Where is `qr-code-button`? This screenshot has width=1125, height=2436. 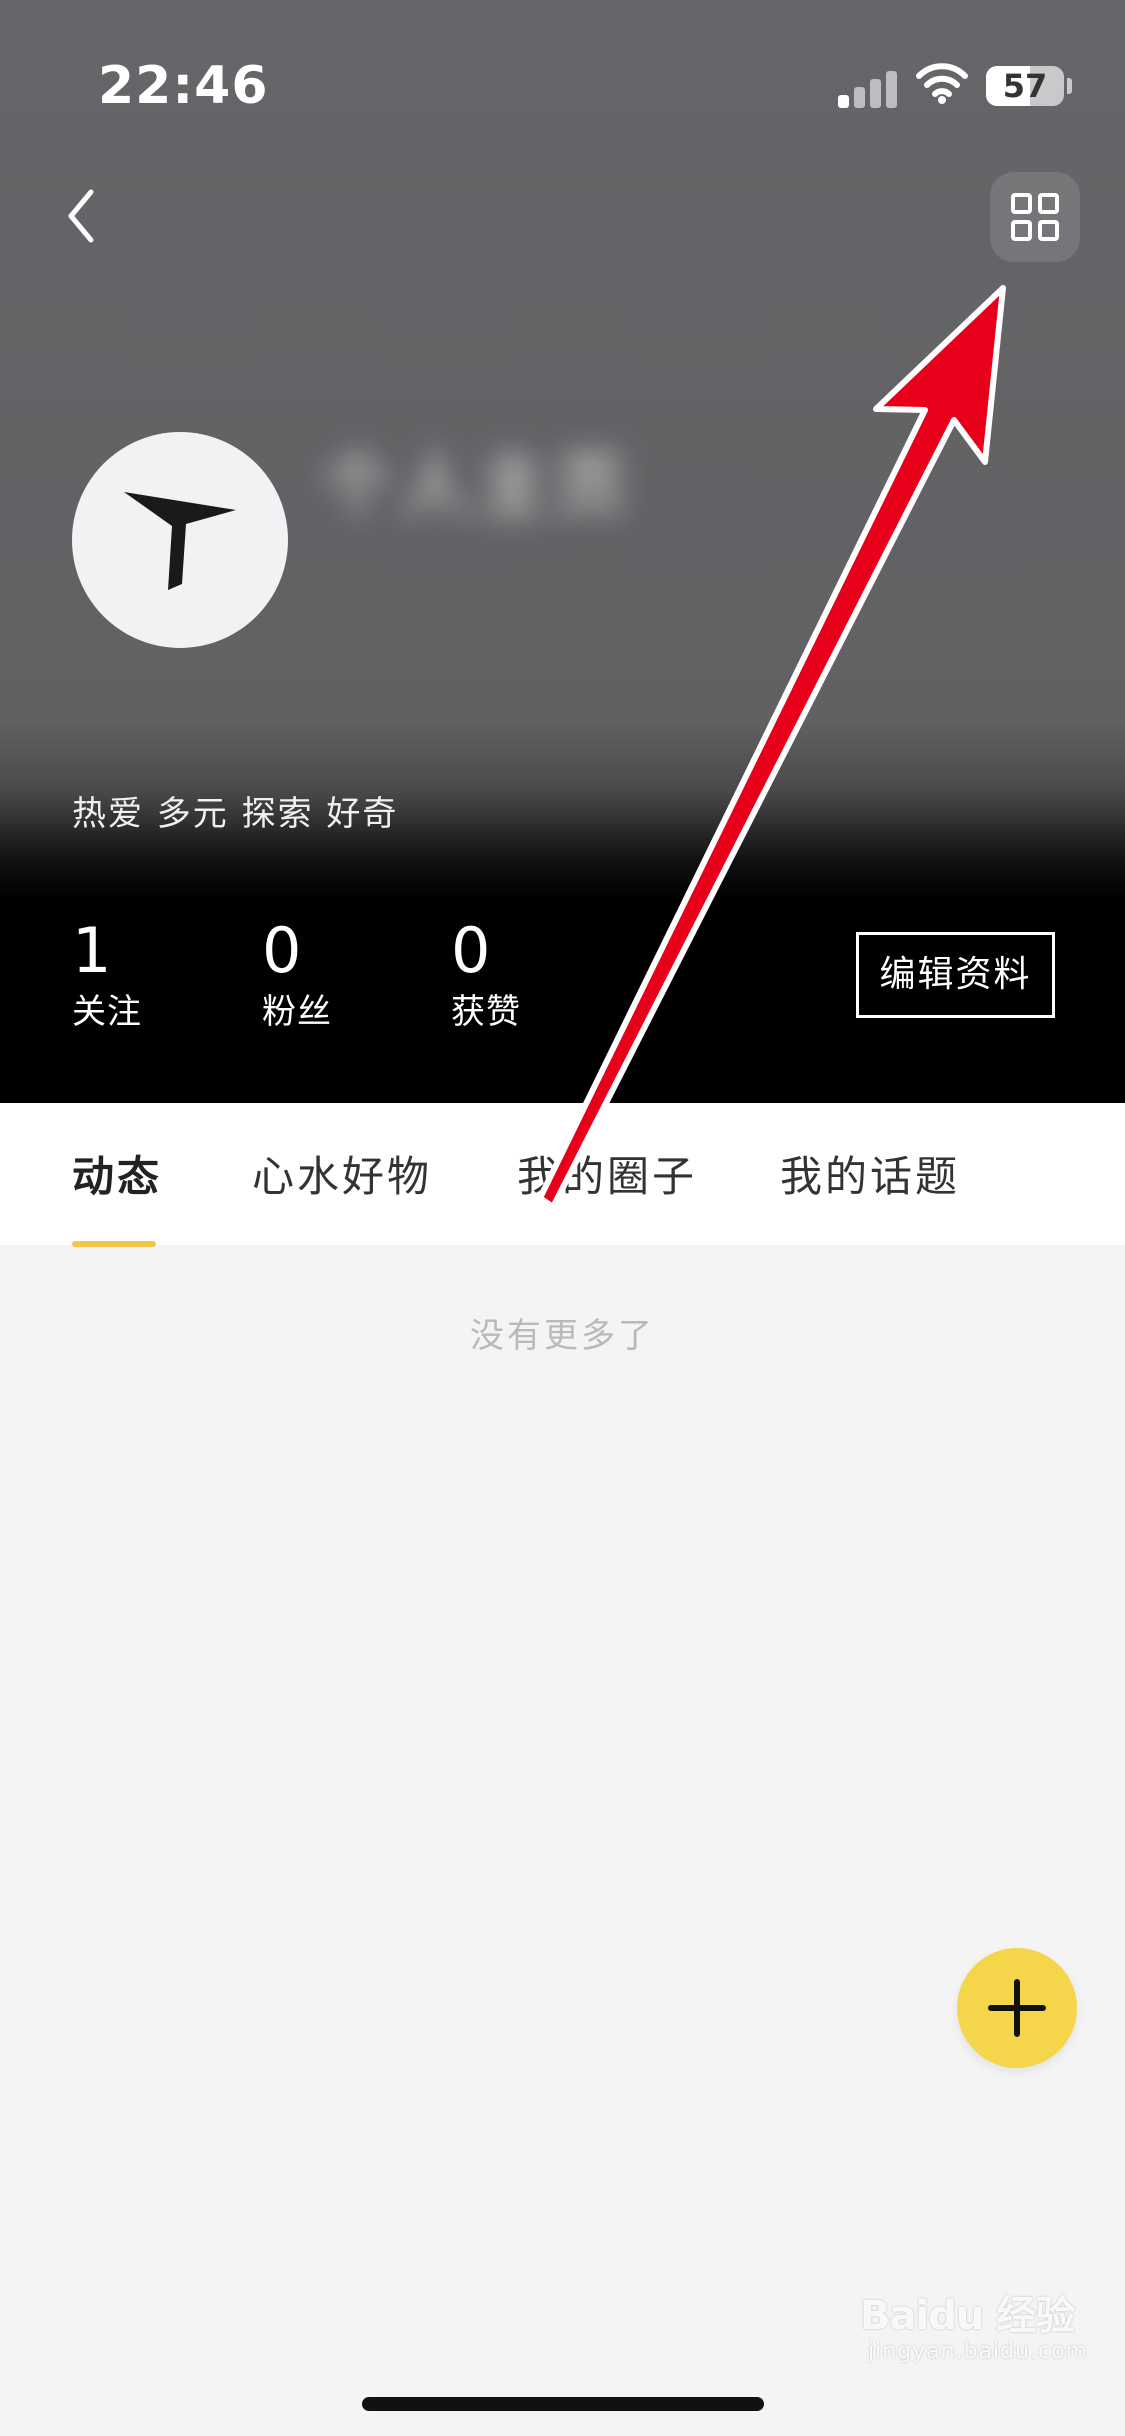
qr-code-button is located at coordinates (1035, 217).